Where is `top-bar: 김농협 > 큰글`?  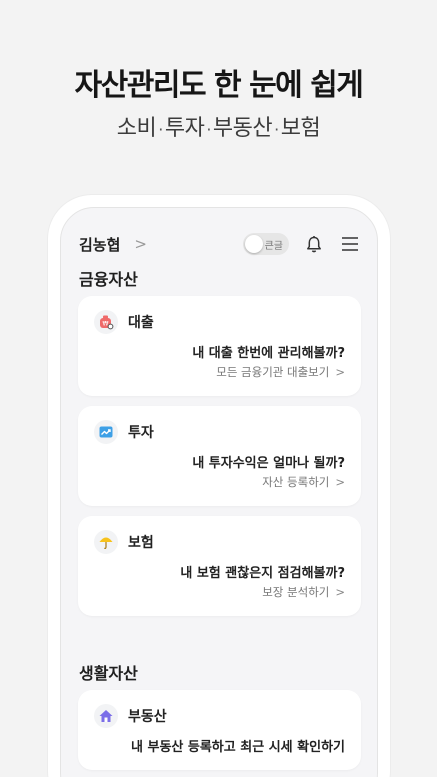
top-bar: 김농협 > 큰글 is located at coordinates (220, 244).